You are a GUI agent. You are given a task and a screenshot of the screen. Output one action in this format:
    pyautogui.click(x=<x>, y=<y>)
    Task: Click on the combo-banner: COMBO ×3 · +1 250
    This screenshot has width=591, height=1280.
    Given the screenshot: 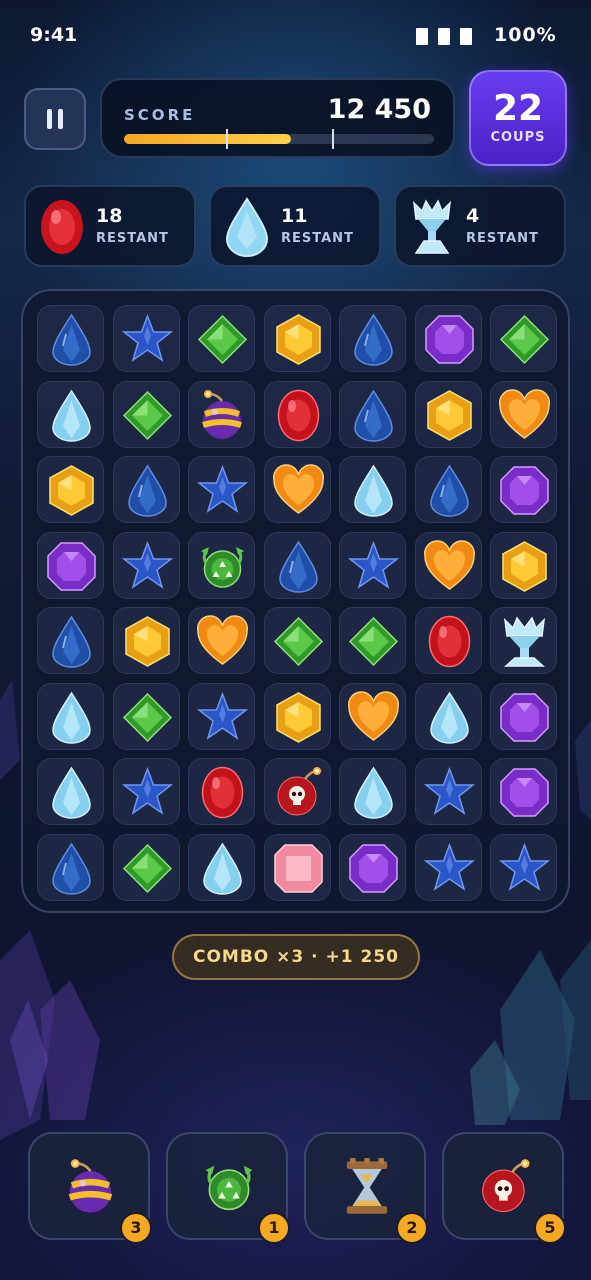 What is the action you would take?
    pyautogui.click(x=296, y=957)
    